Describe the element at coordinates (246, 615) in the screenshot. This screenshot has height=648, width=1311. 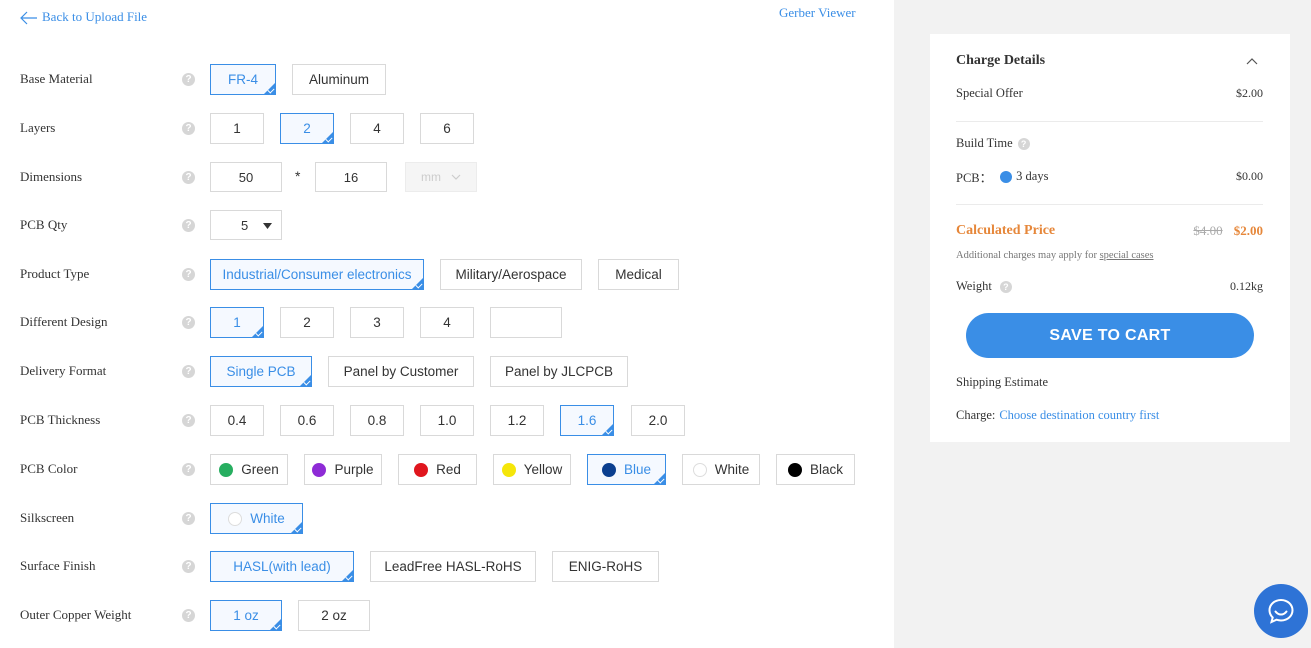
I see `copper-option-1oz: 1 oz` at that location.